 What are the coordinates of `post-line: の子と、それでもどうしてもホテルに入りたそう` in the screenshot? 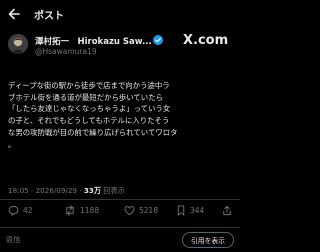 It's located at (89, 121).